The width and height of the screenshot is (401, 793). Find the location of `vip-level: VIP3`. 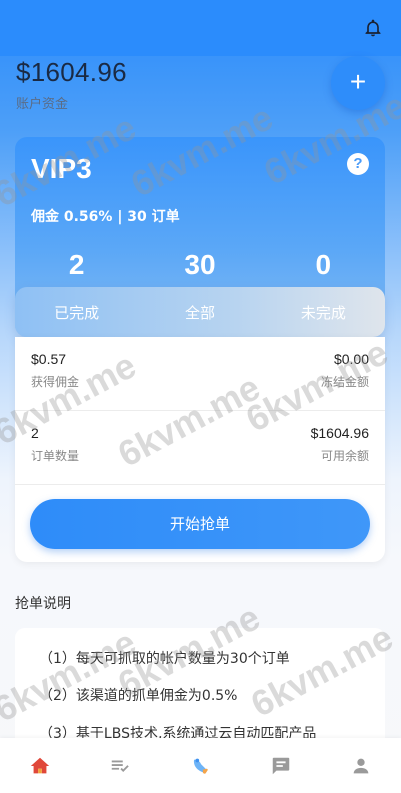

vip-level: VIP3 is located at coordinates (61, 168).